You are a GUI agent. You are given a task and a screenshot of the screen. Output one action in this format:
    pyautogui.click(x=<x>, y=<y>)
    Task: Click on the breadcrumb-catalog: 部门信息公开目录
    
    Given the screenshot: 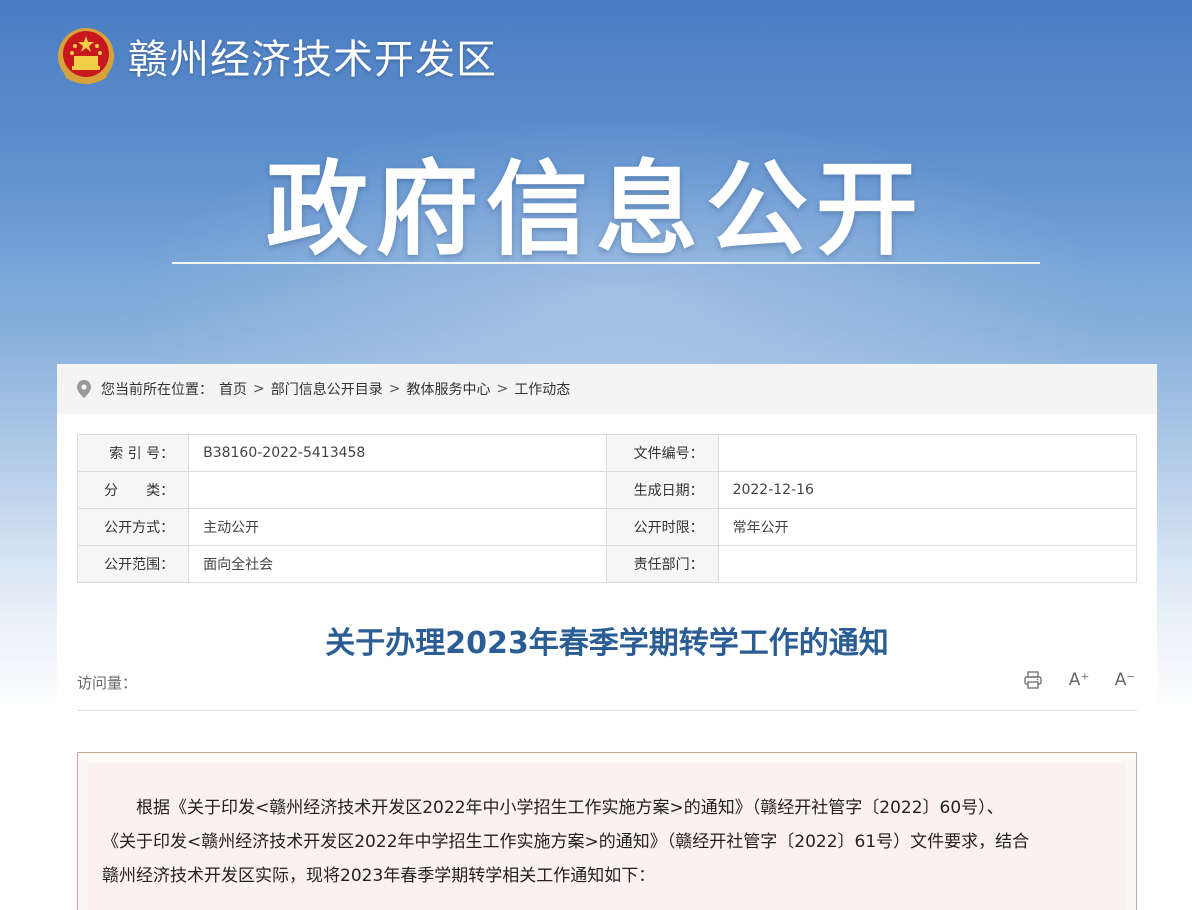 What is the action you would take?
    pyautogui.click(x=327, y=389)
    